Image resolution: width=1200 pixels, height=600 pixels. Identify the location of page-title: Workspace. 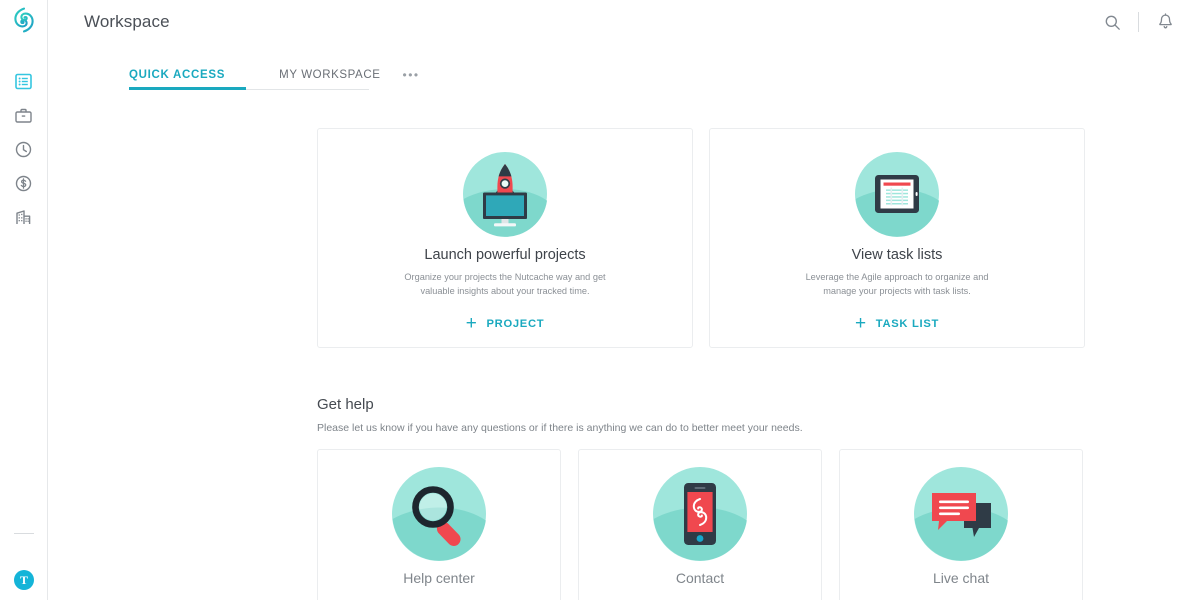
(127, 21).